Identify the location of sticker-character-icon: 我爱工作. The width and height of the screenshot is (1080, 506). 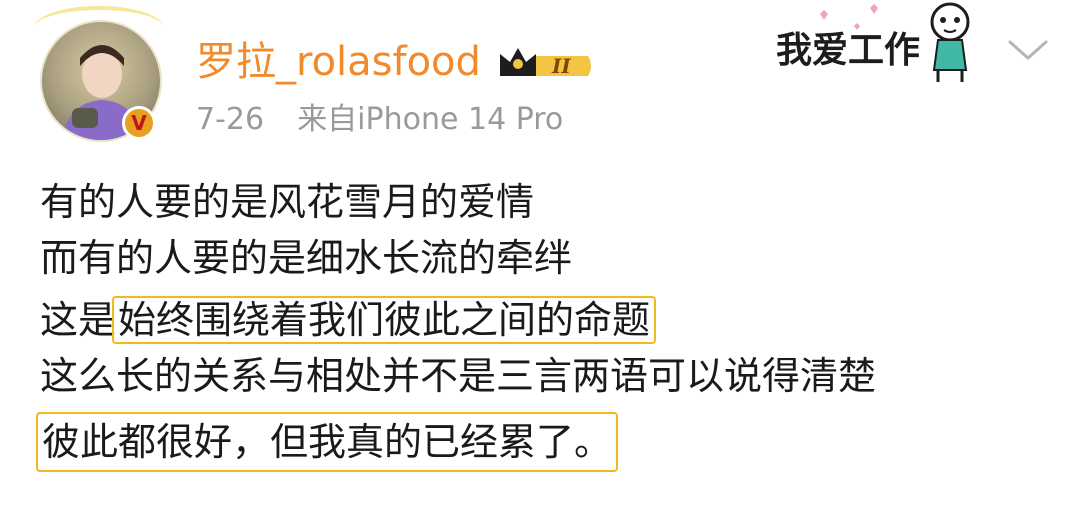
(880, 43).